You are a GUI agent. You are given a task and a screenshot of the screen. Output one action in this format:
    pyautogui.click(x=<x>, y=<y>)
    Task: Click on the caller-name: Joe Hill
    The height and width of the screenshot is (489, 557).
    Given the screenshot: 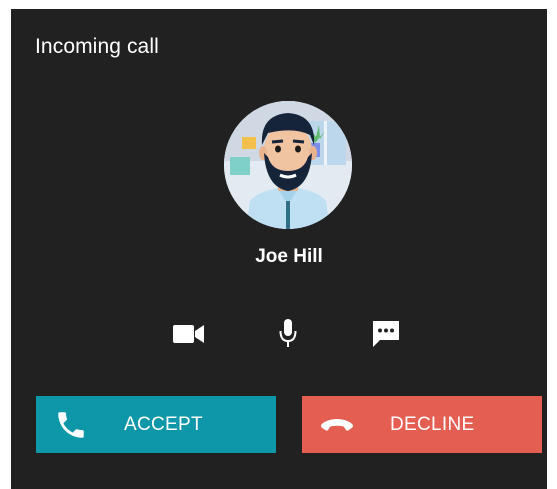 What is the action you would take?
    pyautogui.click(x=289, y=256)
    